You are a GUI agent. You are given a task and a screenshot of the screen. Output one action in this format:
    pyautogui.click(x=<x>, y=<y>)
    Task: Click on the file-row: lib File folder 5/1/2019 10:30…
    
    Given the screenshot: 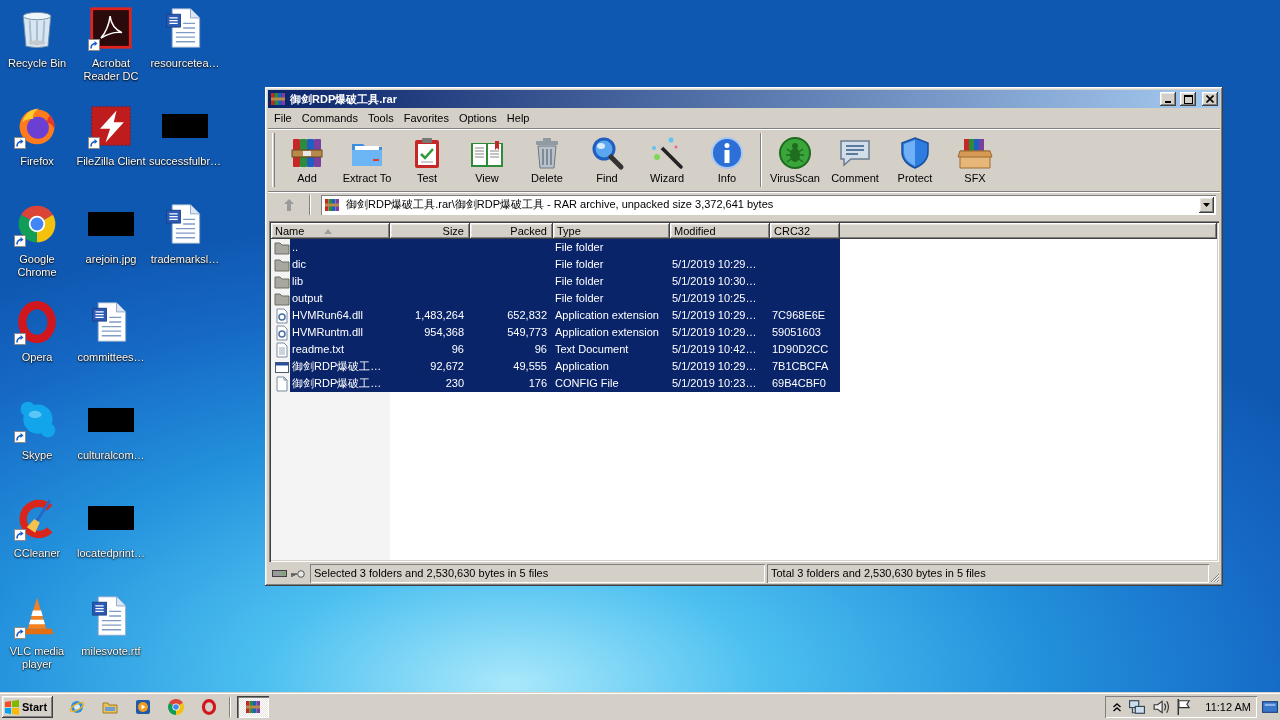 What is the action you would take?
    pyautogui.click(x=565, y=281)
    